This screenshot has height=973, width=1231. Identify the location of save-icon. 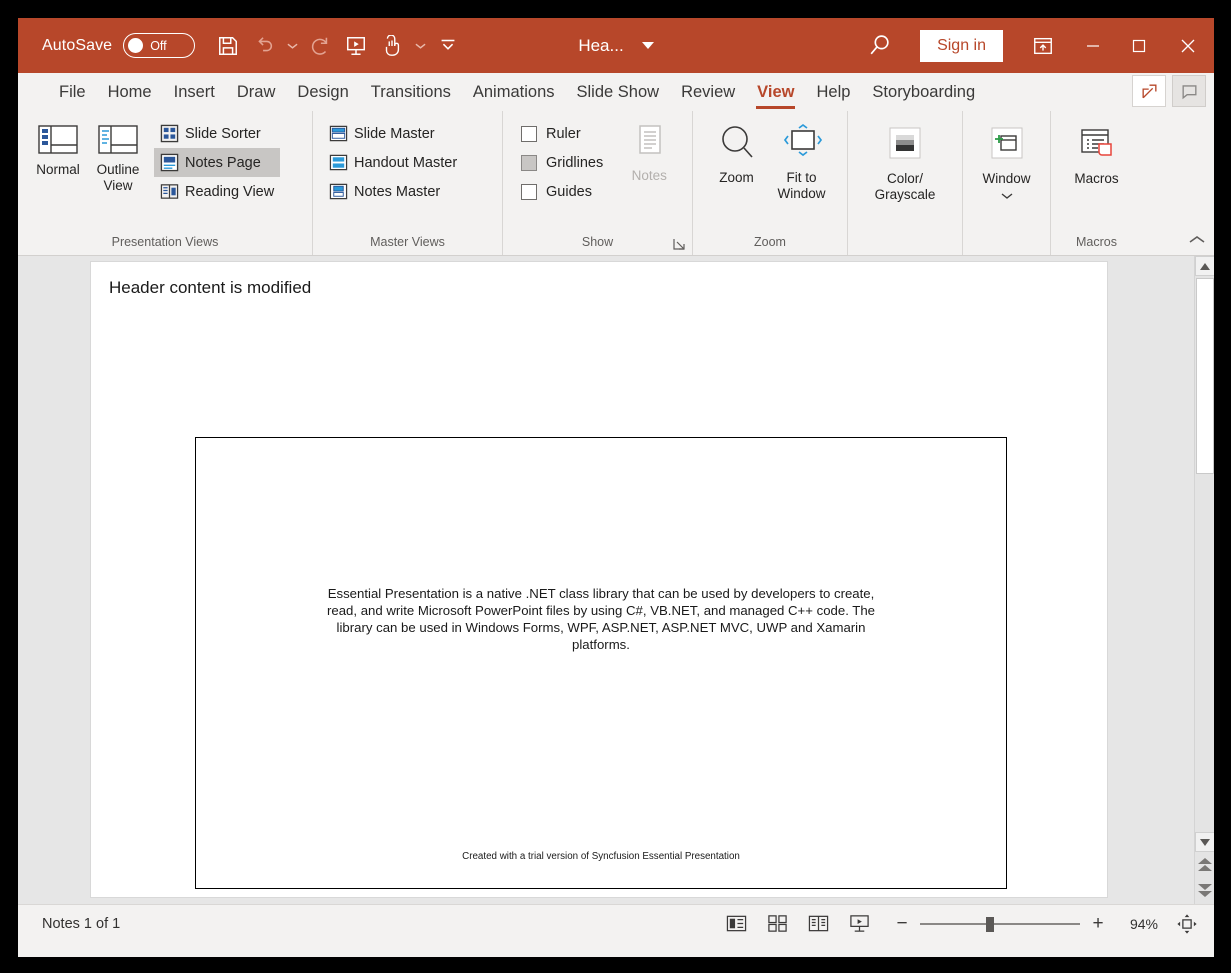
(228, 46).